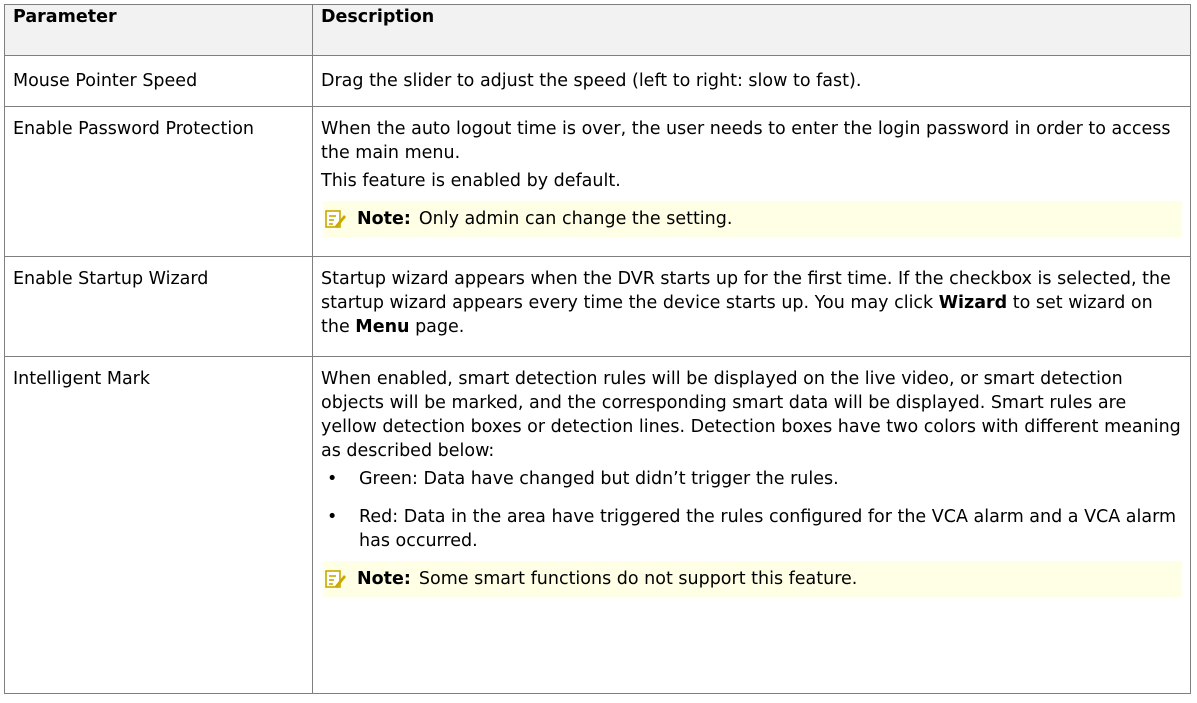 The height and width of the screenshot is (703, 1197). What do you see at coordinates (575, 219) in the screenshot?
I see `note-text: Only admin can change the setting.` at bounding box center [575, 219].